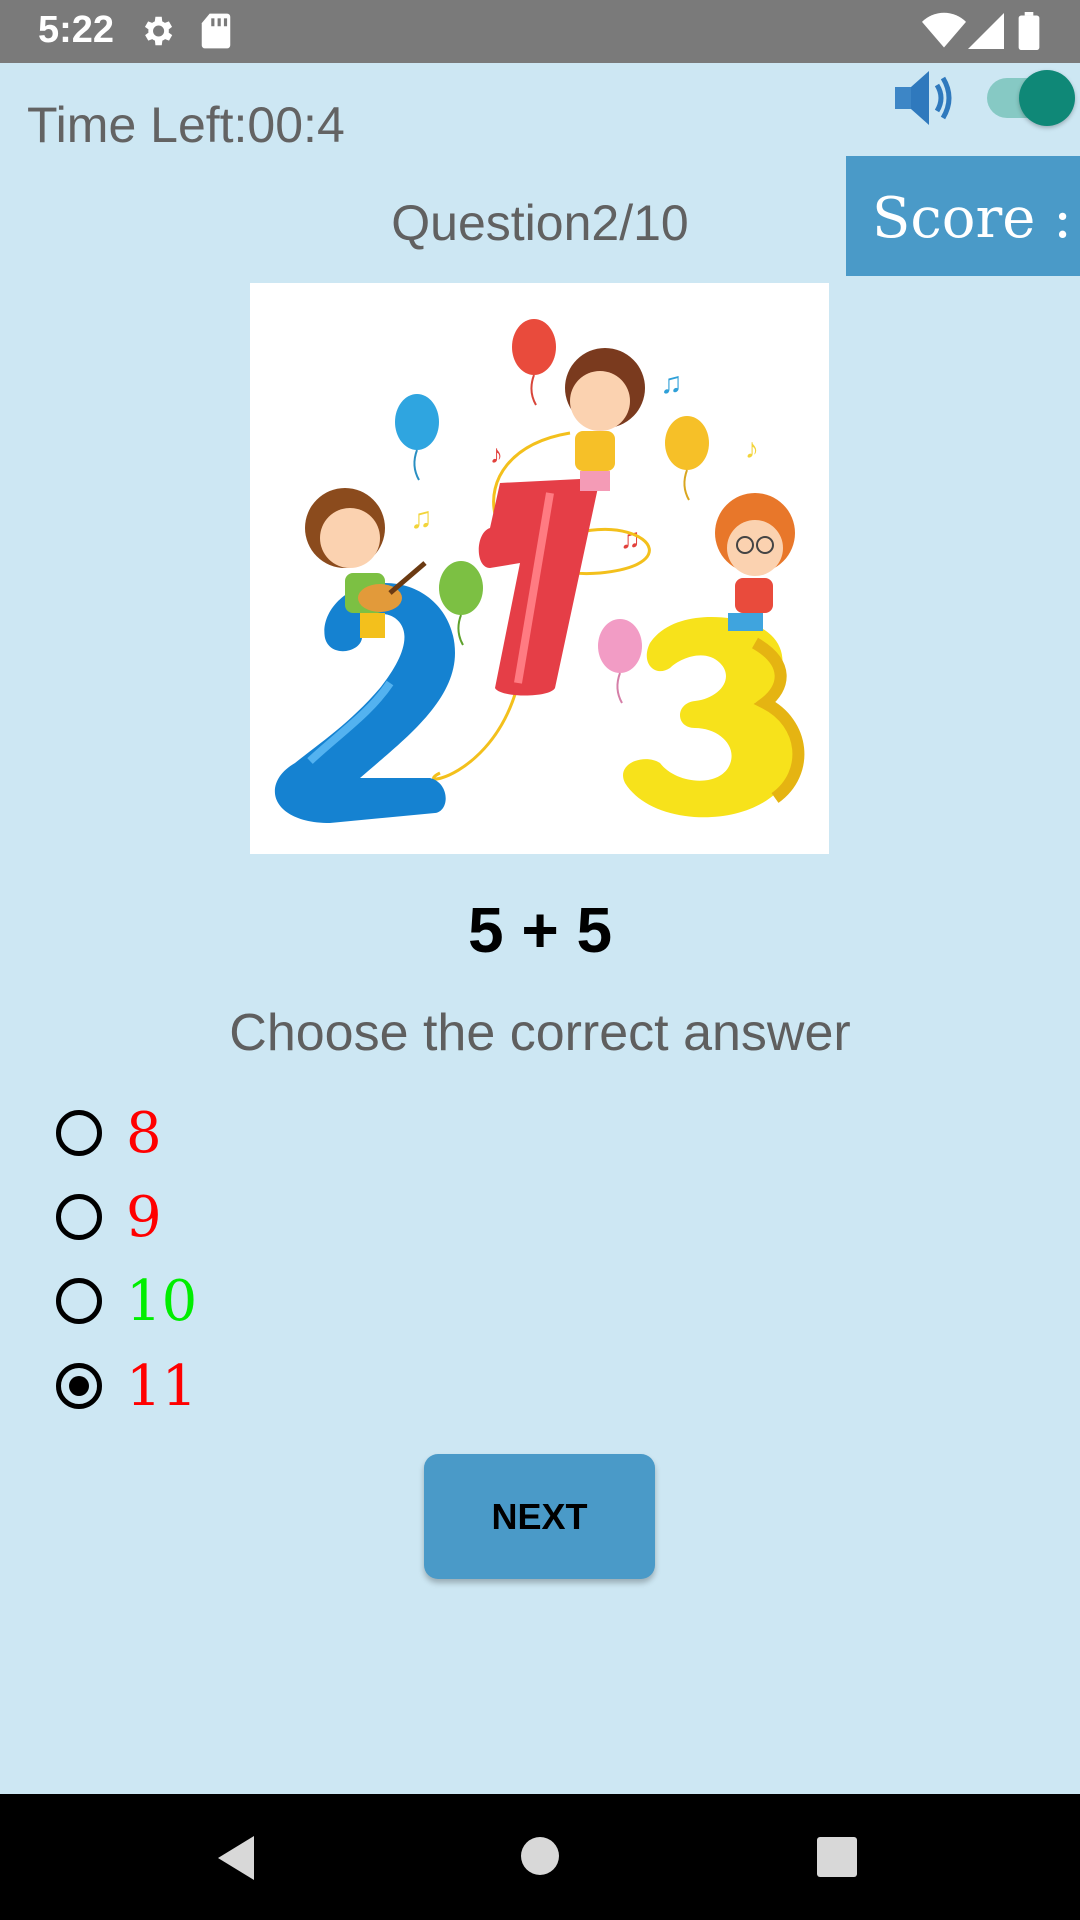 The width and height of the screenshot is (1080, 1920). Describe the element at coordinates (144, 1217) in the screenshot. I see `answer-label: 9` at that location.